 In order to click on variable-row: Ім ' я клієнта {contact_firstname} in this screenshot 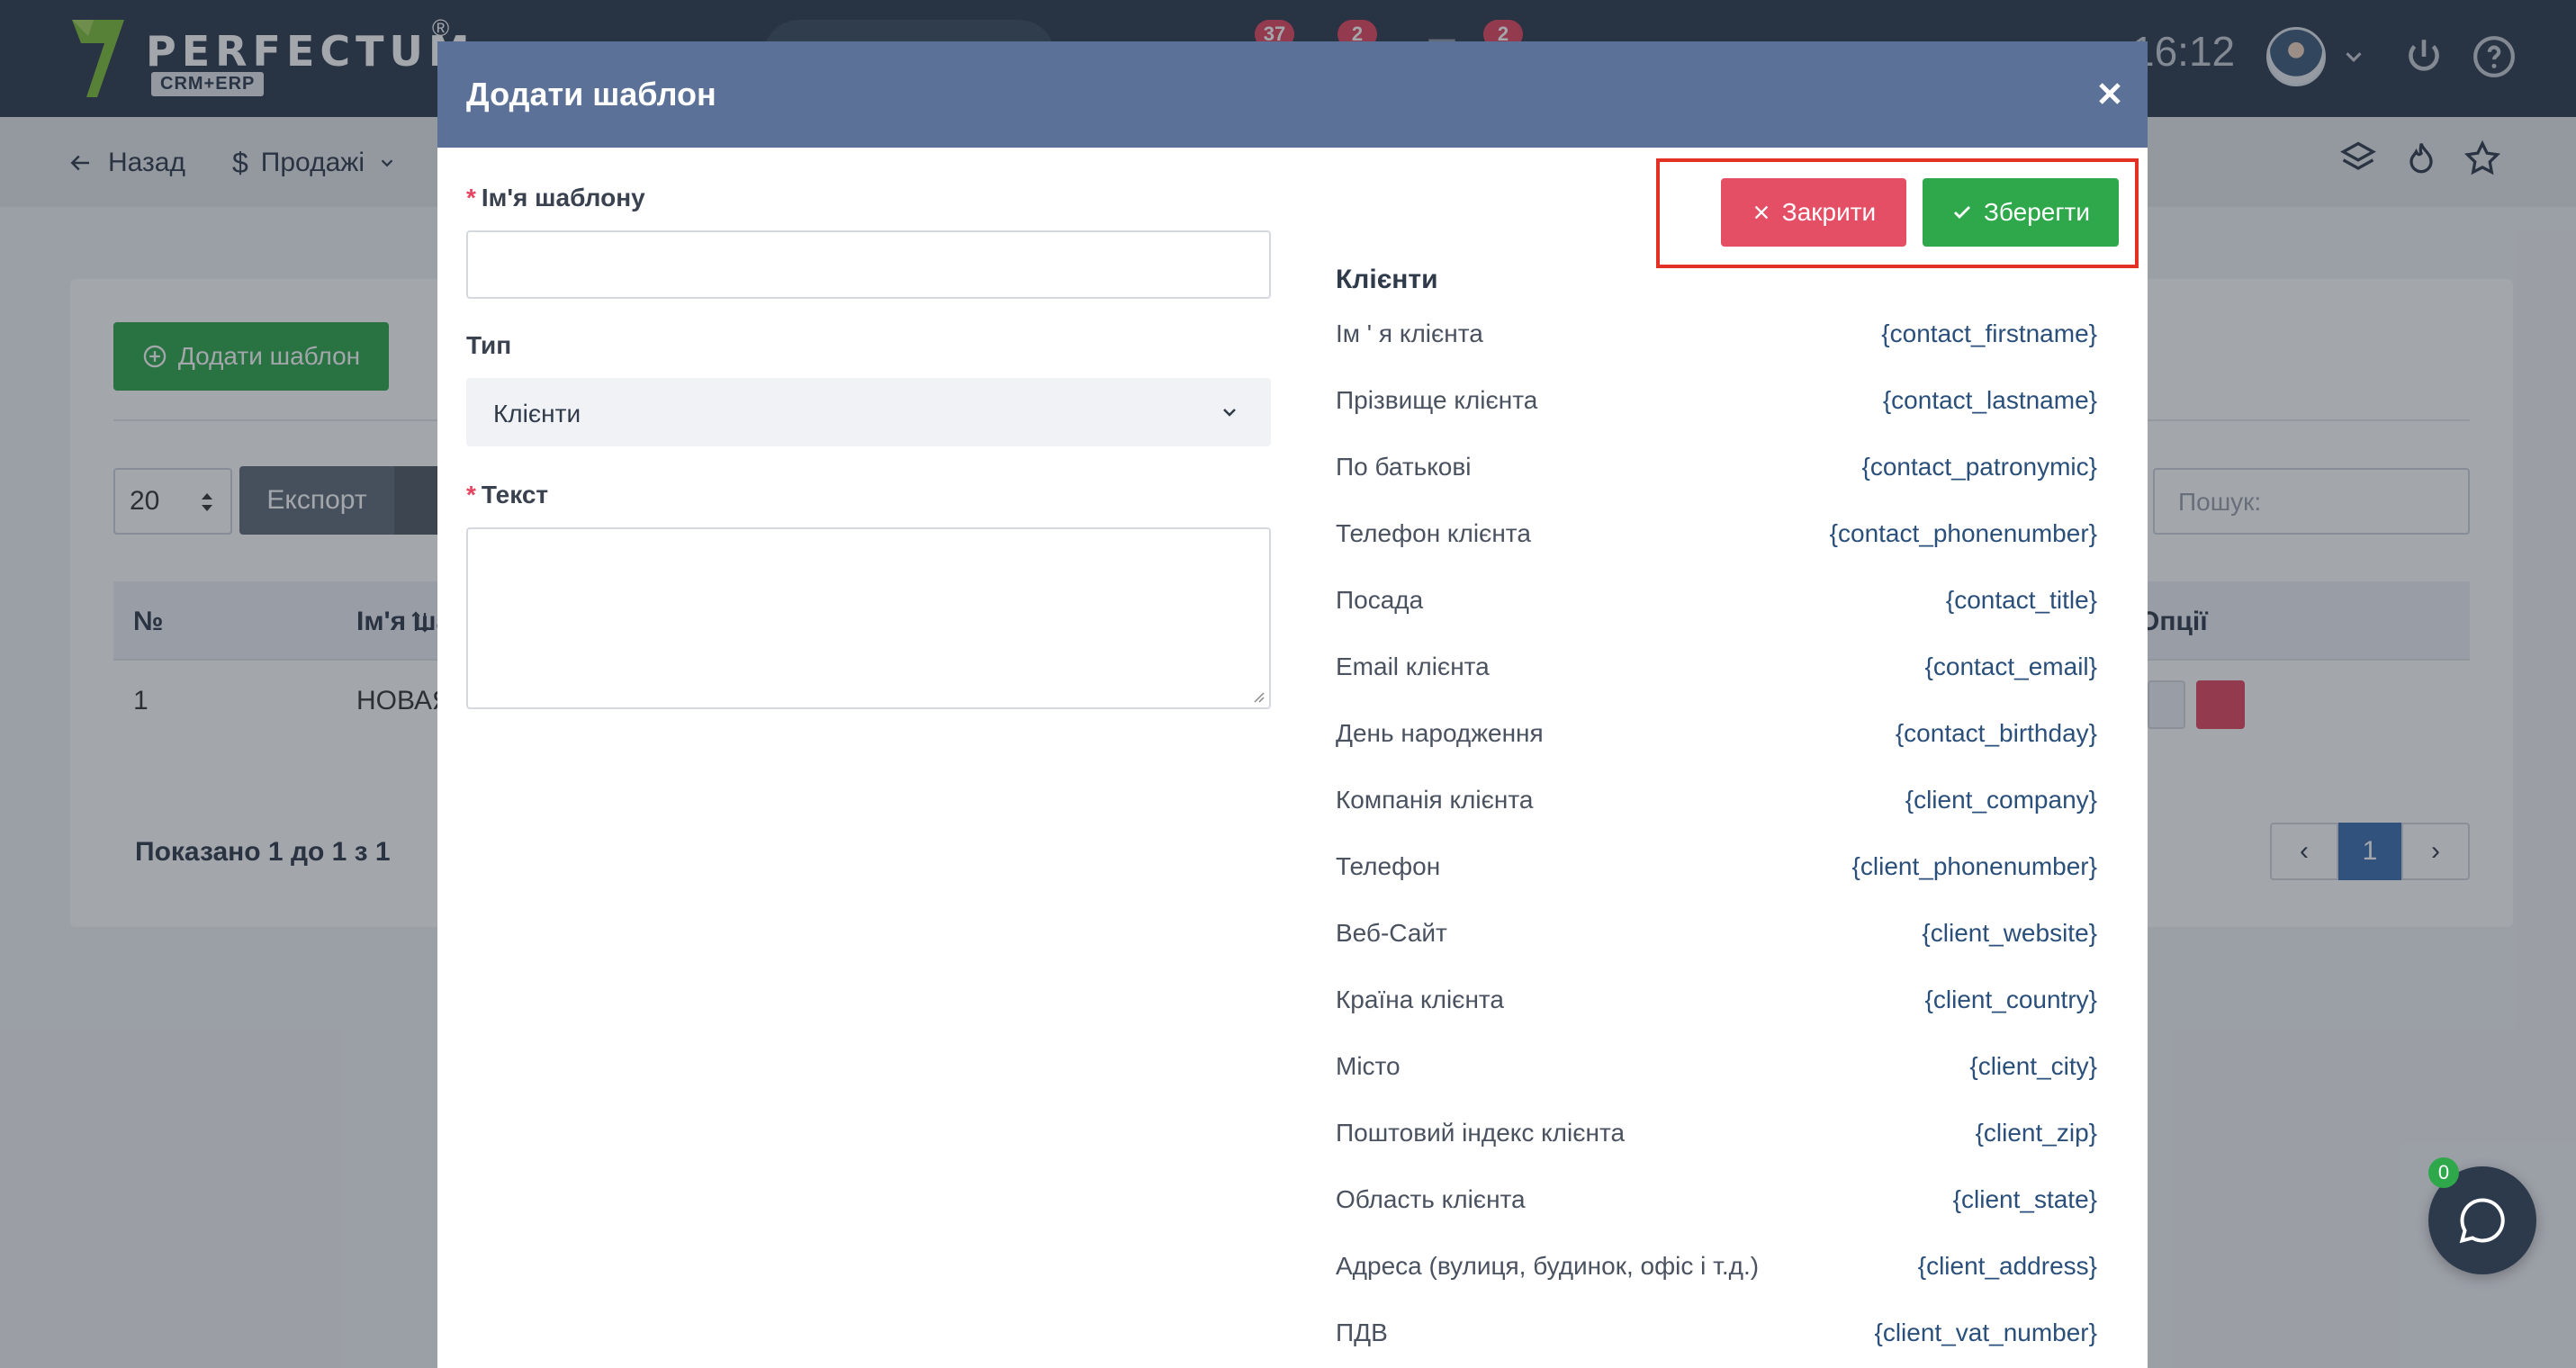, I will do `click(1716, 334)`.